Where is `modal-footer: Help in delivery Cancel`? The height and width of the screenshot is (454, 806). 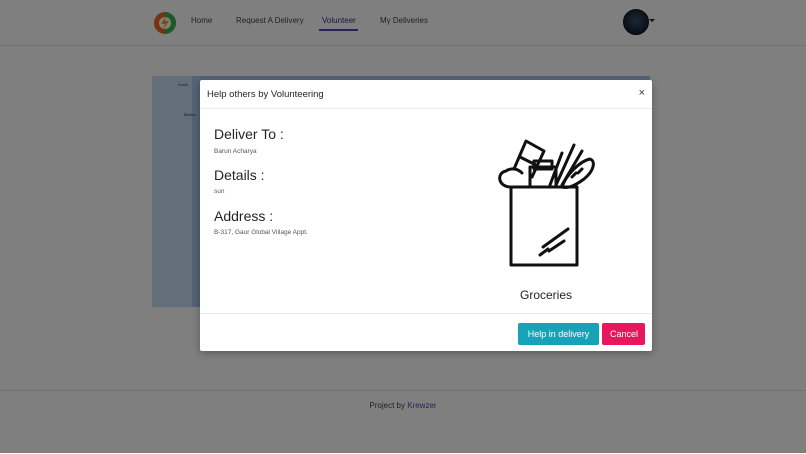
modal-footer: Help in delivery Cancel is located at coordinates (426, 332).